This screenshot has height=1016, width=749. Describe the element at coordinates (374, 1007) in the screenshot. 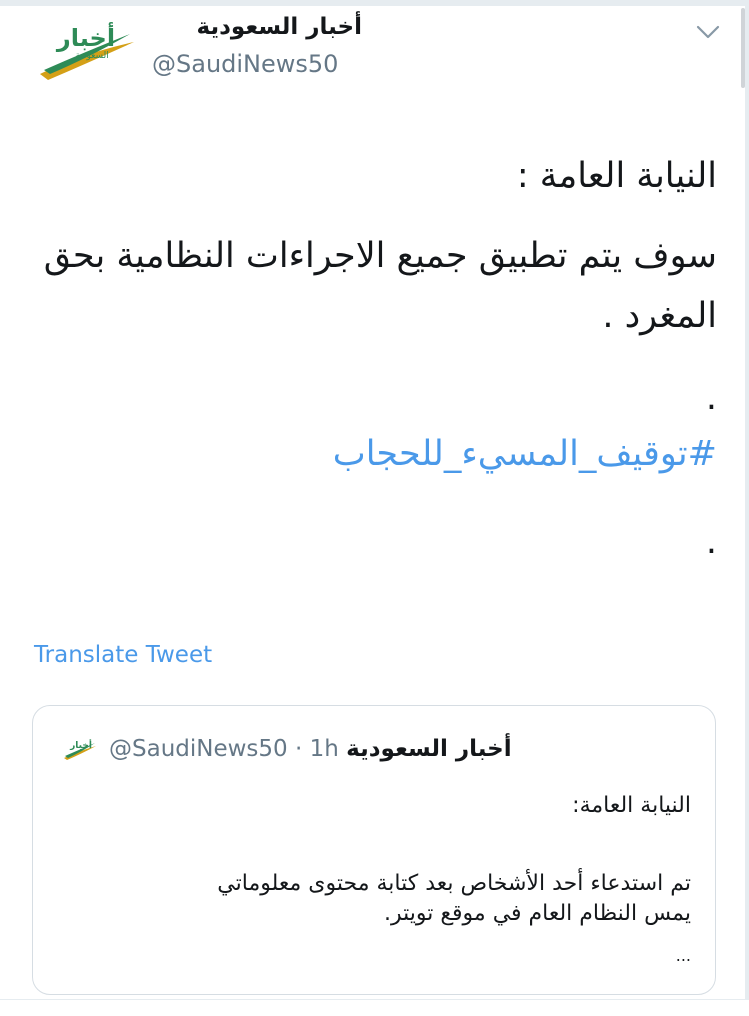

I see `bottom-divider` at that location.